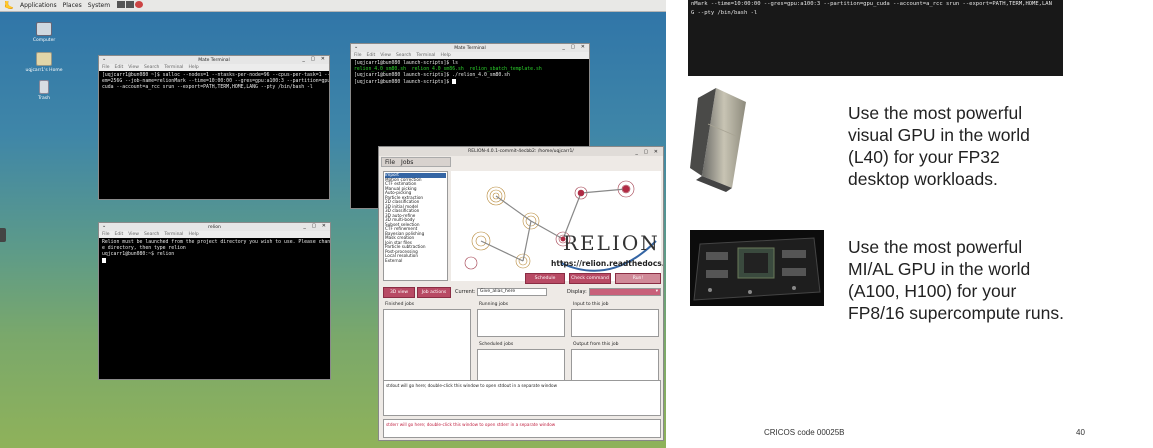 This screenshot has height=448, width=1153. What do you see at coordinates (72, 5) in the screenshot?
I see `places-menu: Places` at bounding box center [72, 5].